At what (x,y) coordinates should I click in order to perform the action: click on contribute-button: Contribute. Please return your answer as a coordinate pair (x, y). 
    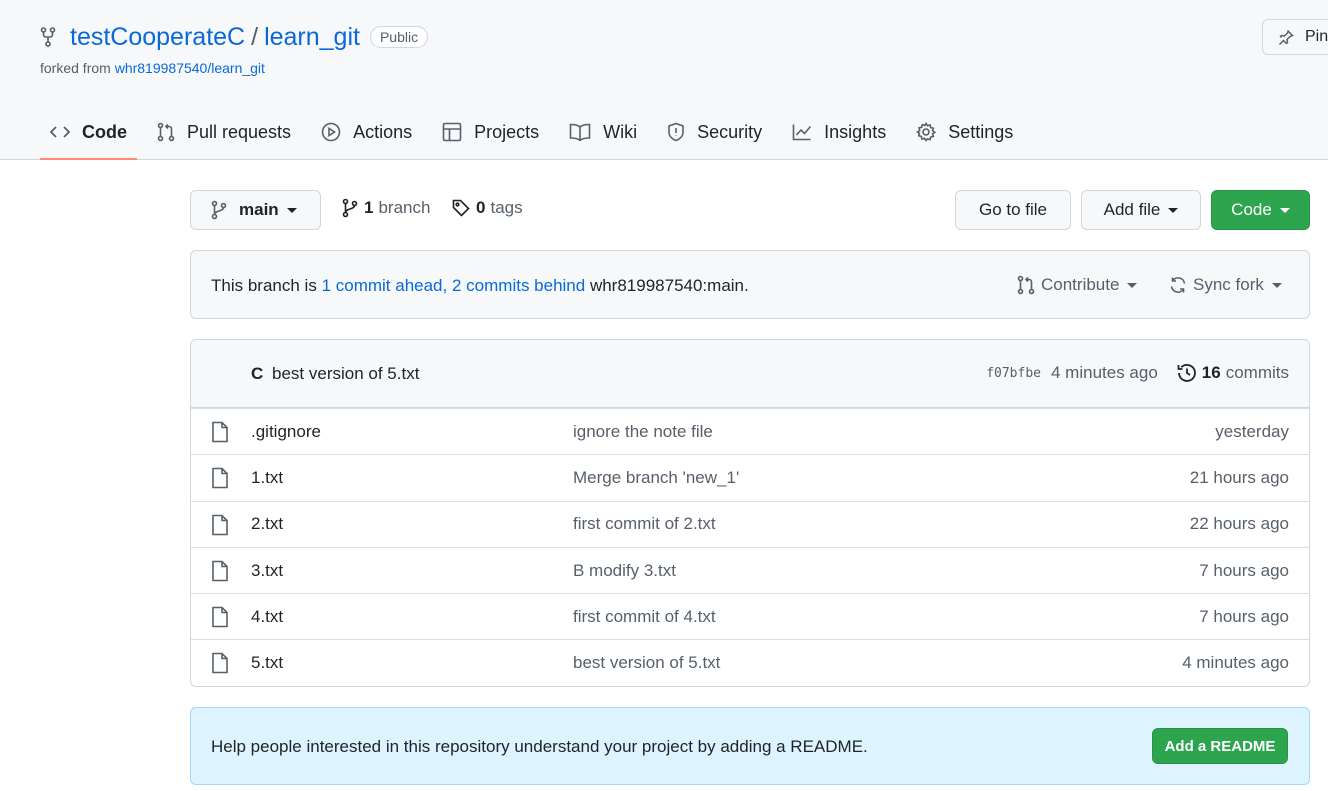
    Looking at the image, I should click on (1077, 285).